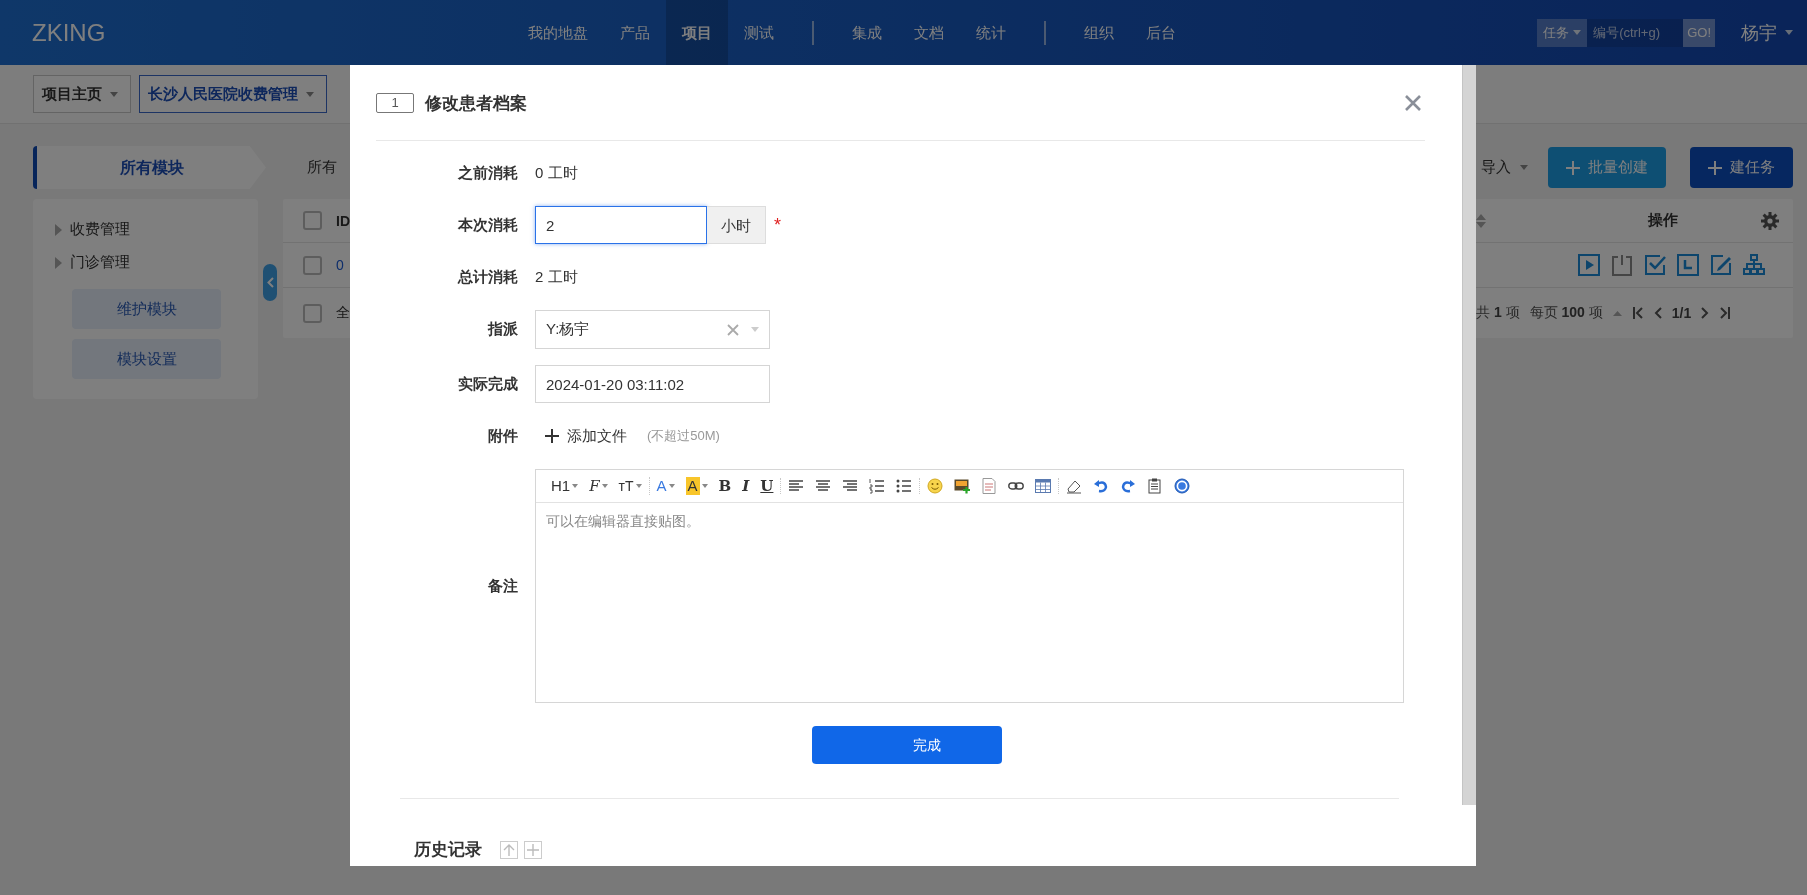  Describe the element at coordinates (1504, 167) in the screenshot. I see `import-menu: 导入` at that location.